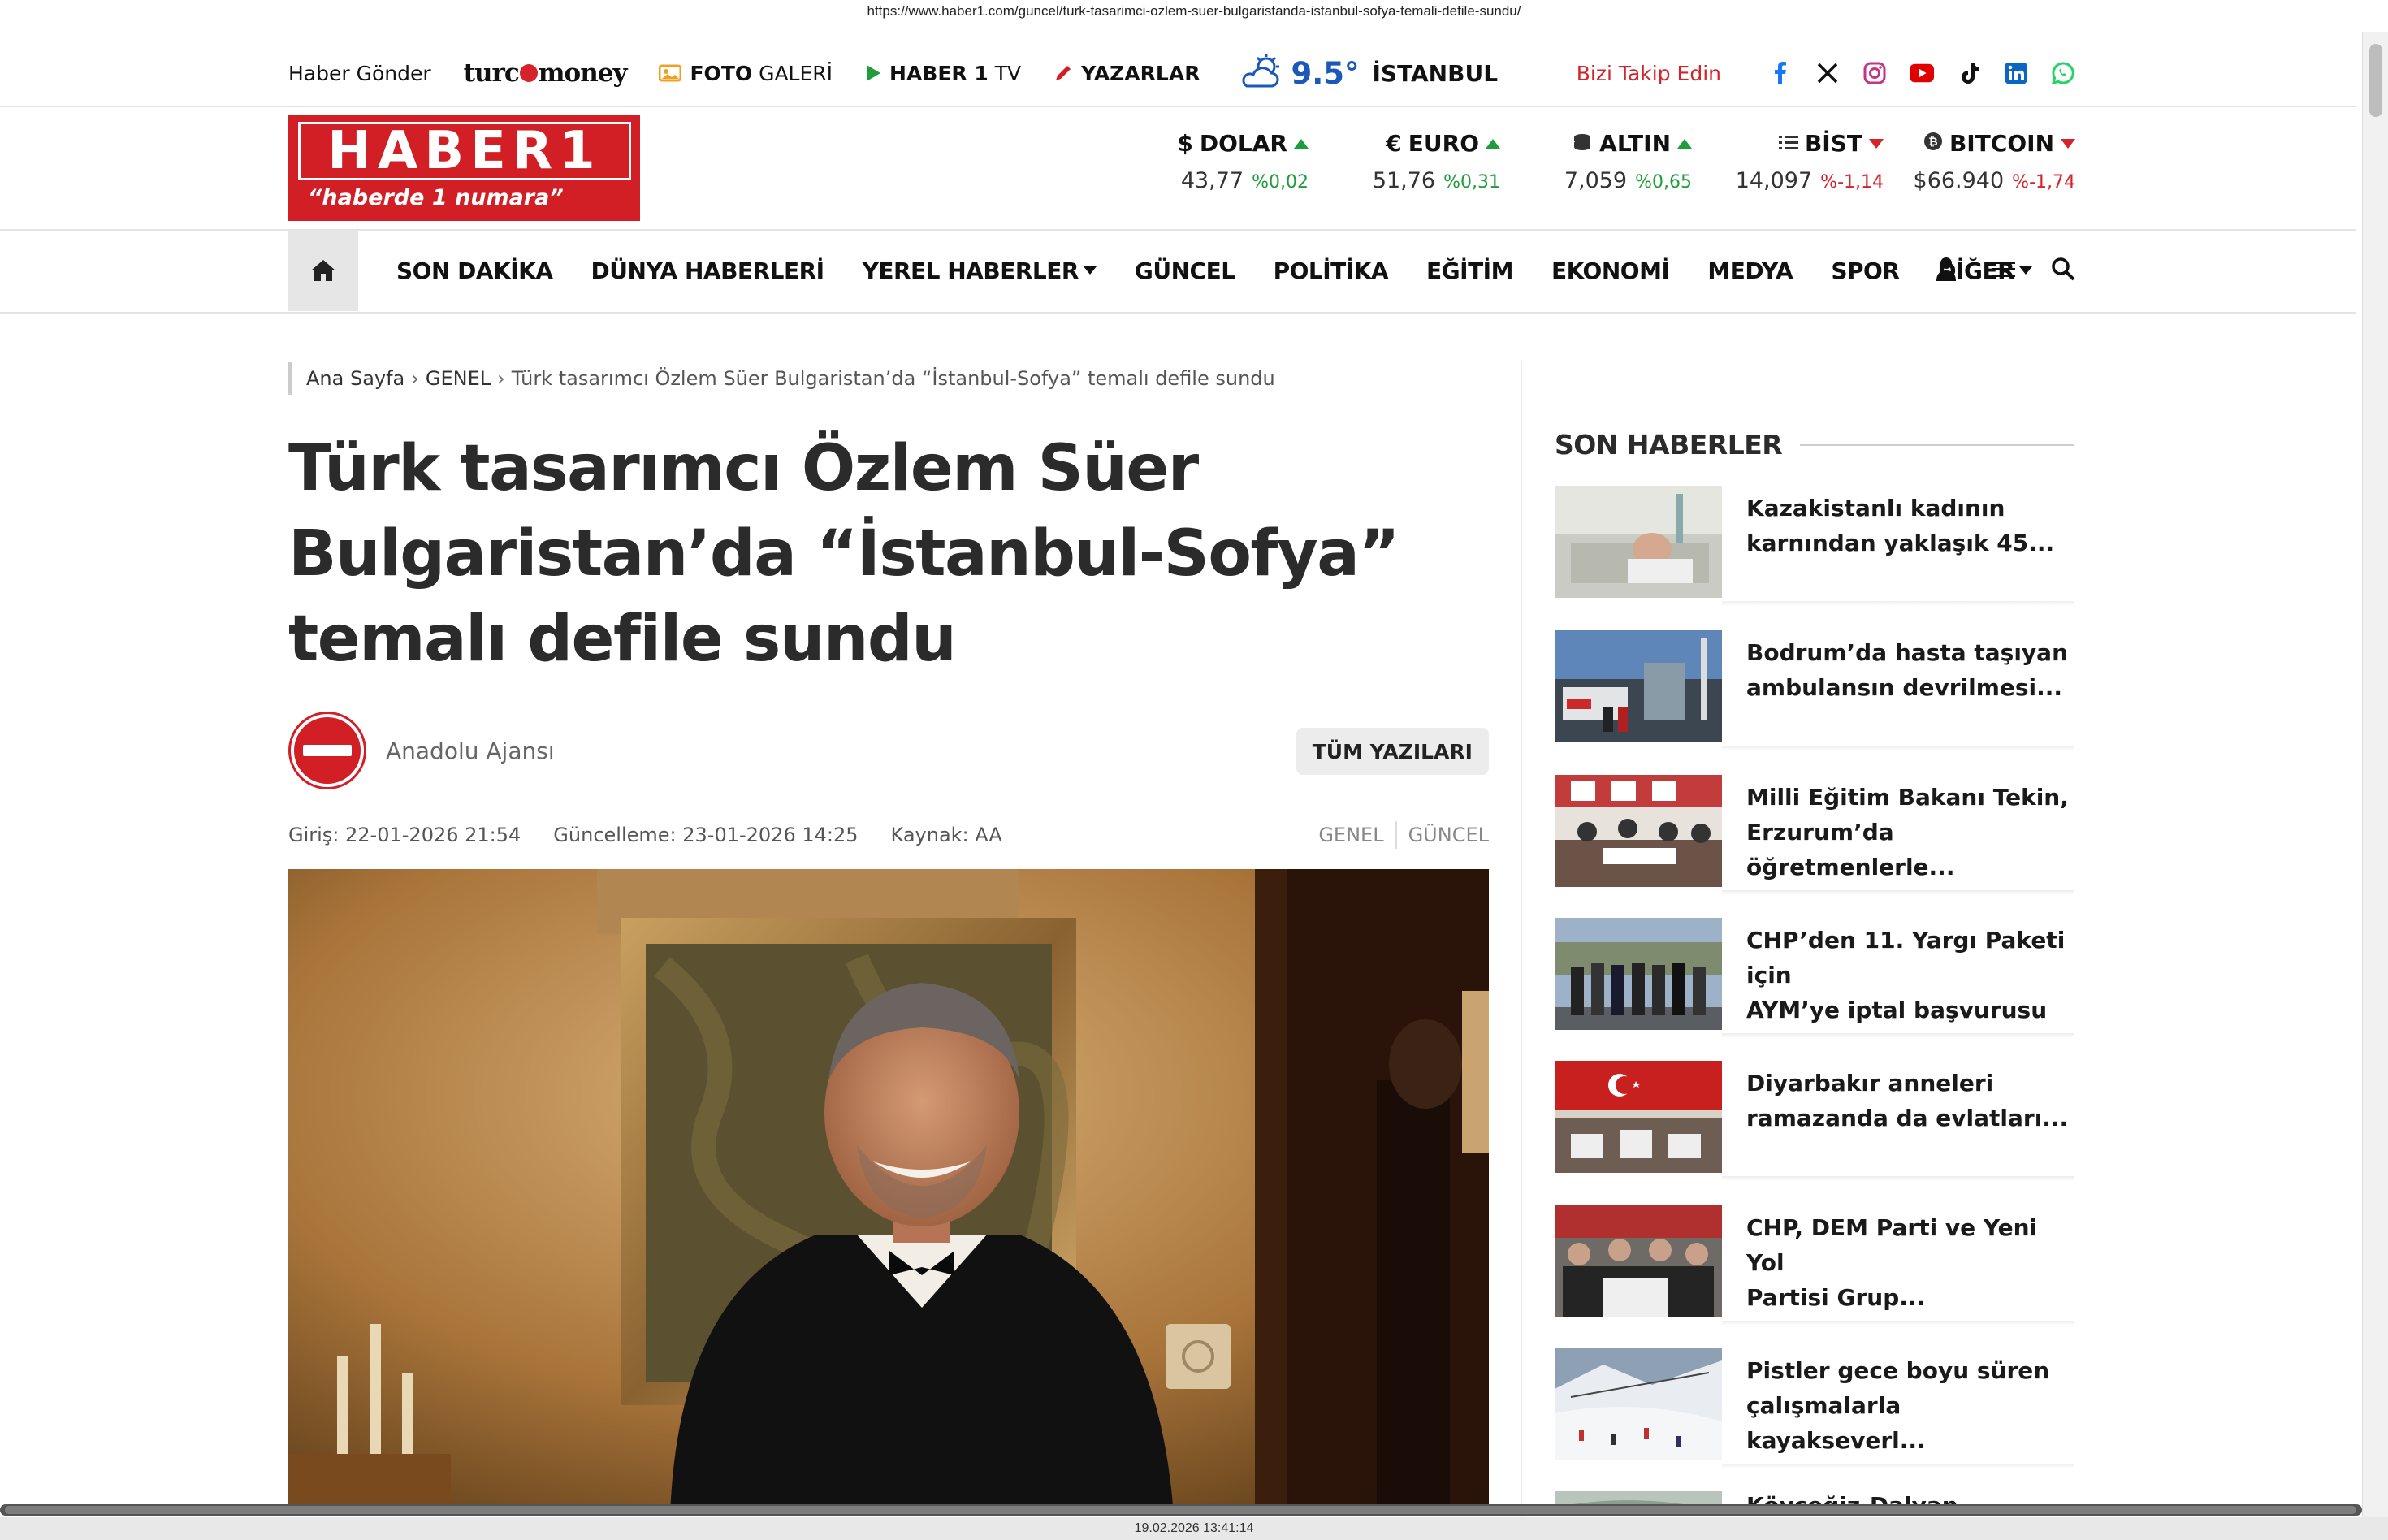  What do you see at coordinates (1979, 161) in the screenshot?
I see `finance-item-bitcoin: ₿ BITCOIN $66.940 %-1,74` at bounding box center [1979, 161].